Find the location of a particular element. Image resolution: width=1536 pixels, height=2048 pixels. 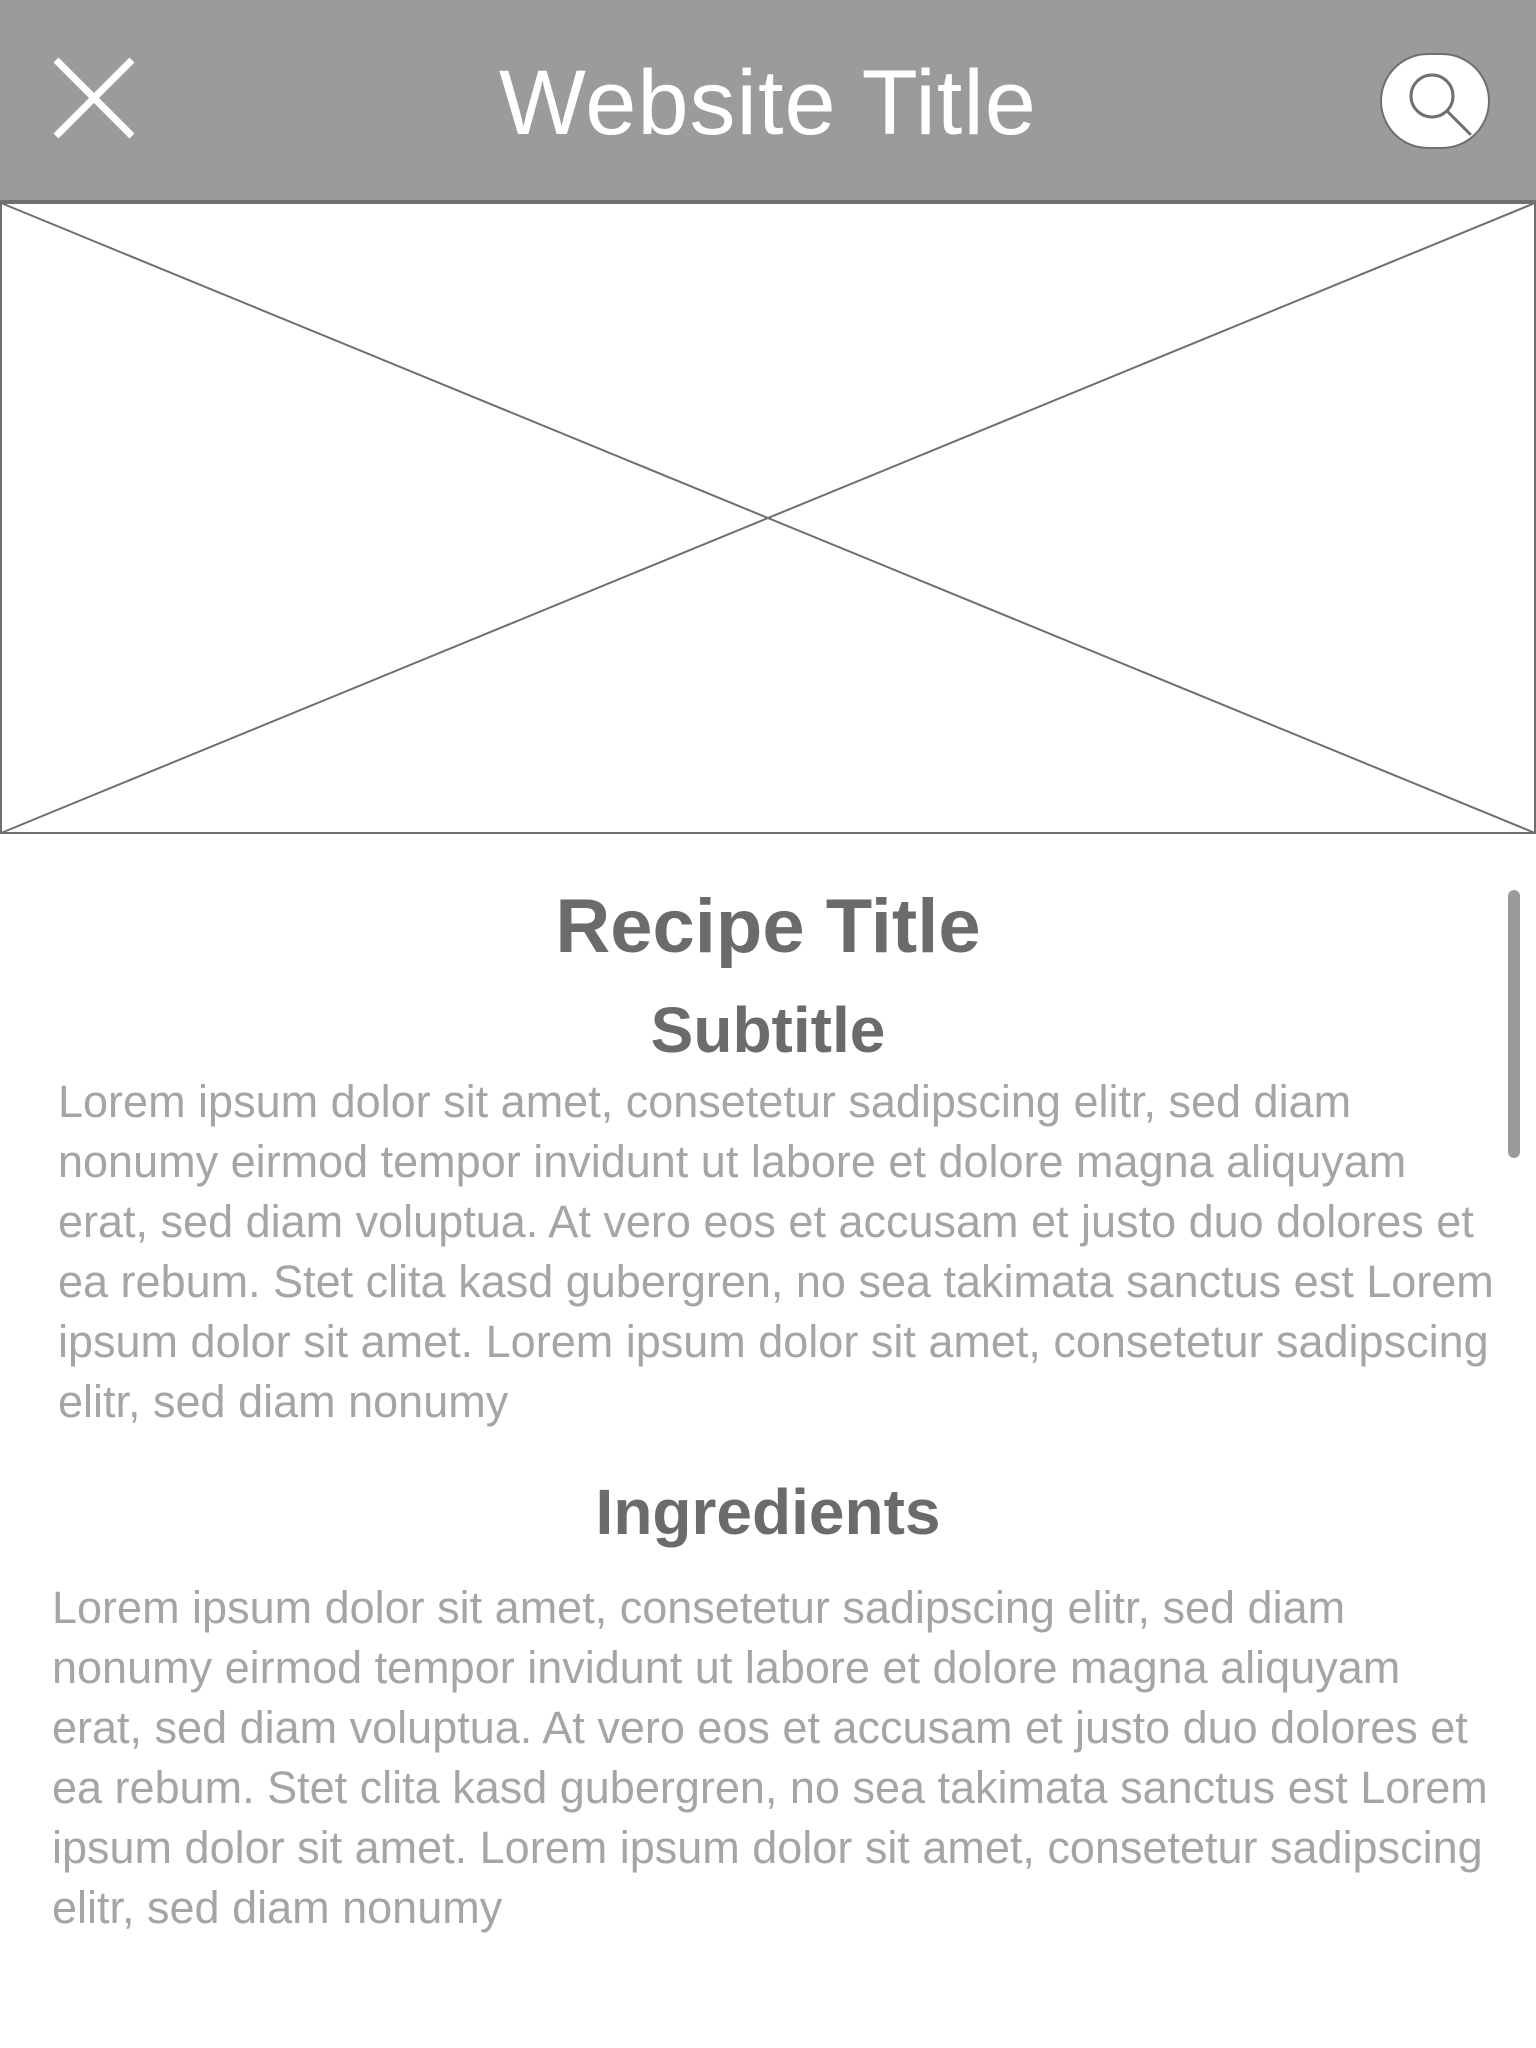

site-header: Website Title is located at coordinates (768, 101).